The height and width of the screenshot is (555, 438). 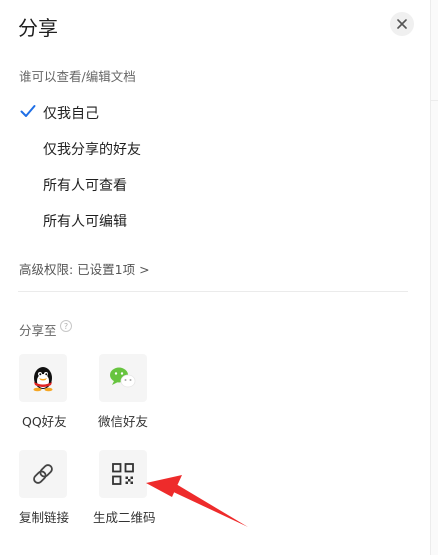 I want to click on share-wechat-button, so click(x=123, y=378).